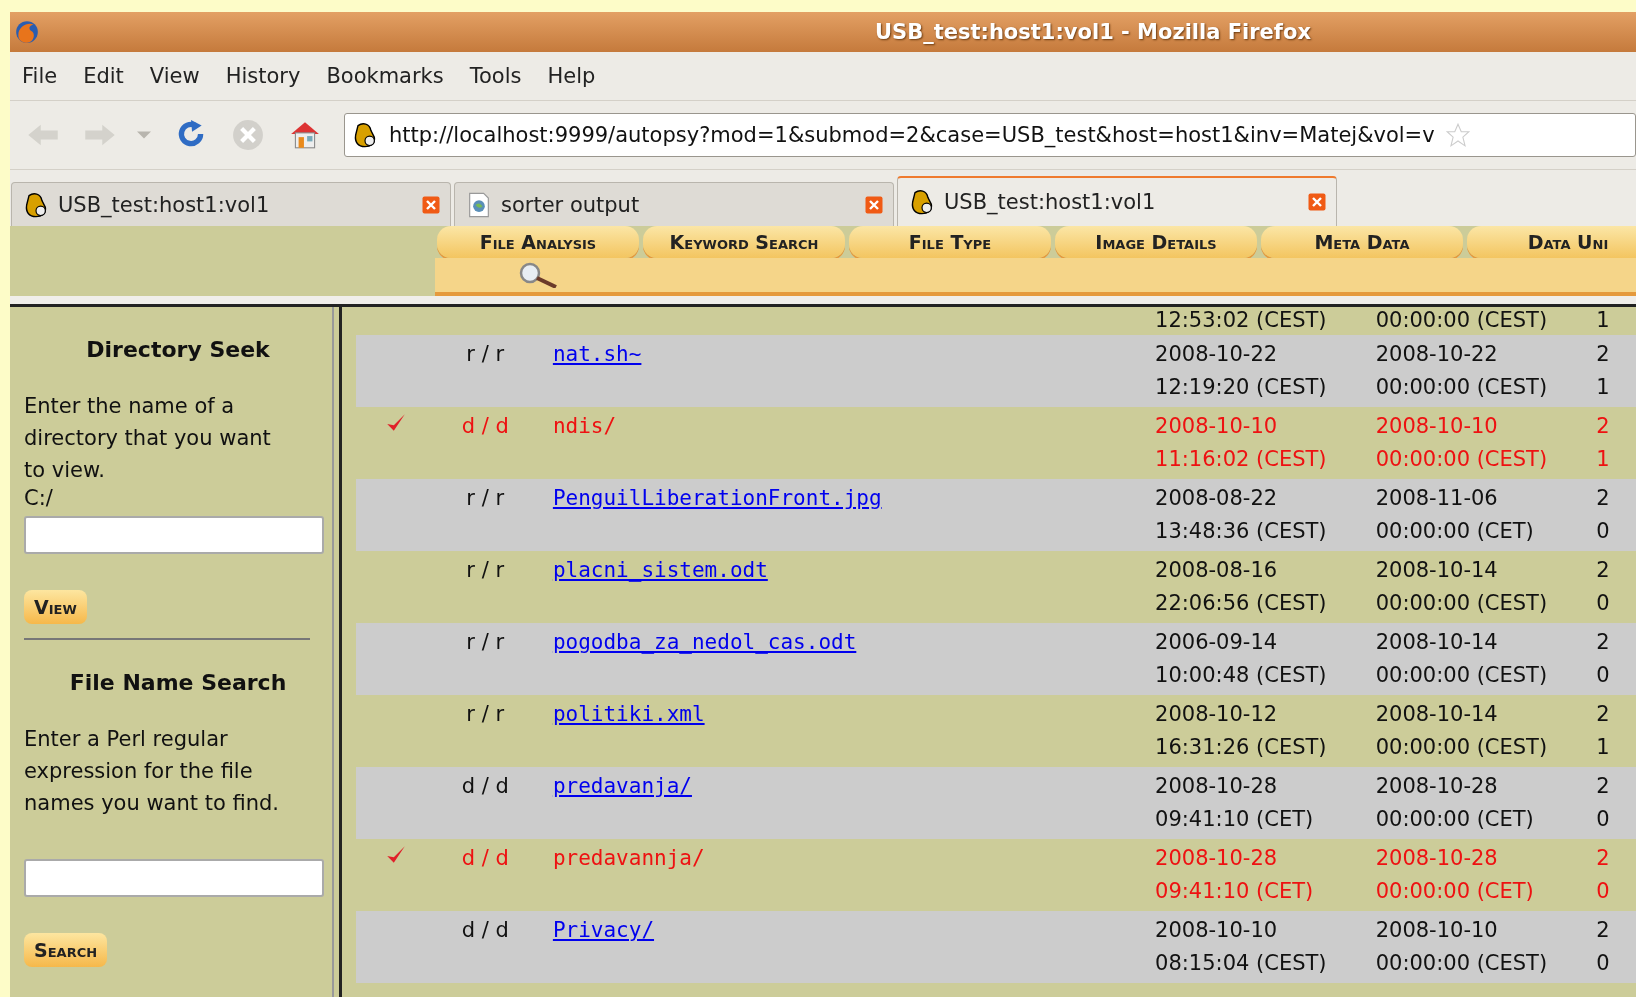 Image resolution: width=1636 pixels, height=997 pixels. I want to click on module-tab: Data Uni, so click(1551, 242).